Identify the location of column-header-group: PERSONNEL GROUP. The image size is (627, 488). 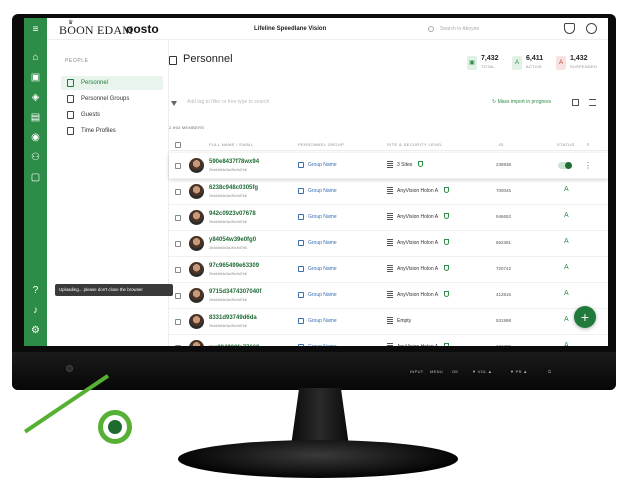
(321, 144).